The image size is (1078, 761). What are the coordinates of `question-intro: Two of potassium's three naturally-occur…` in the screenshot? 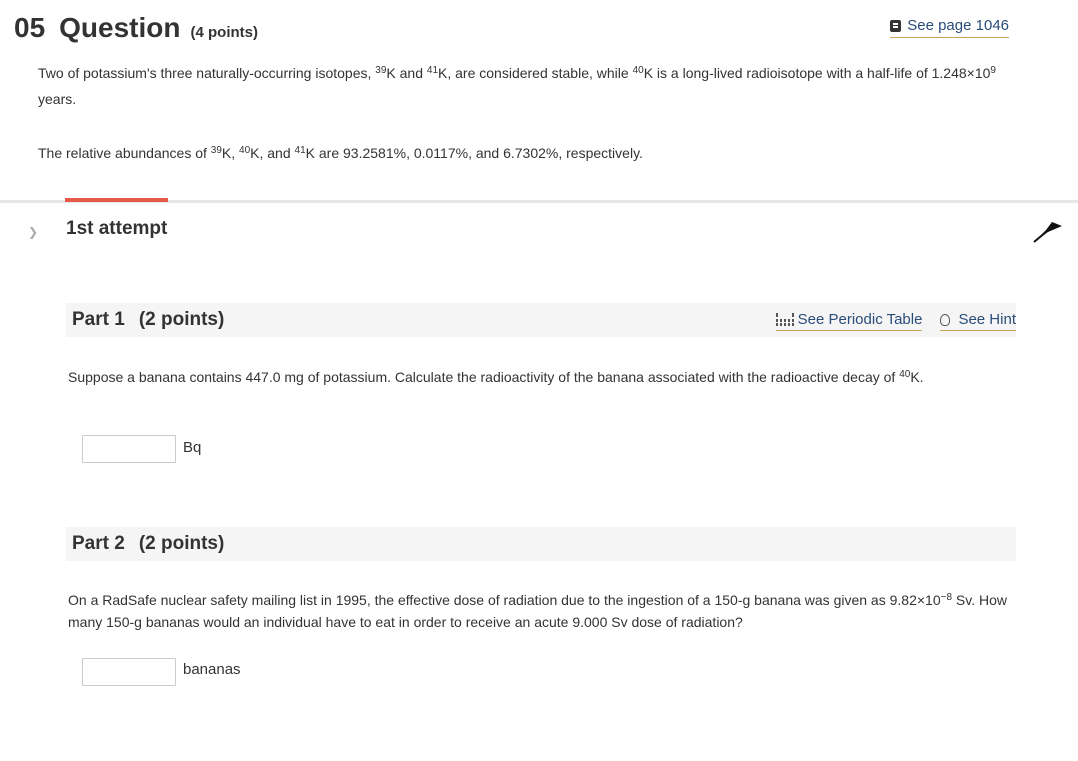 It's located at (533, 113).